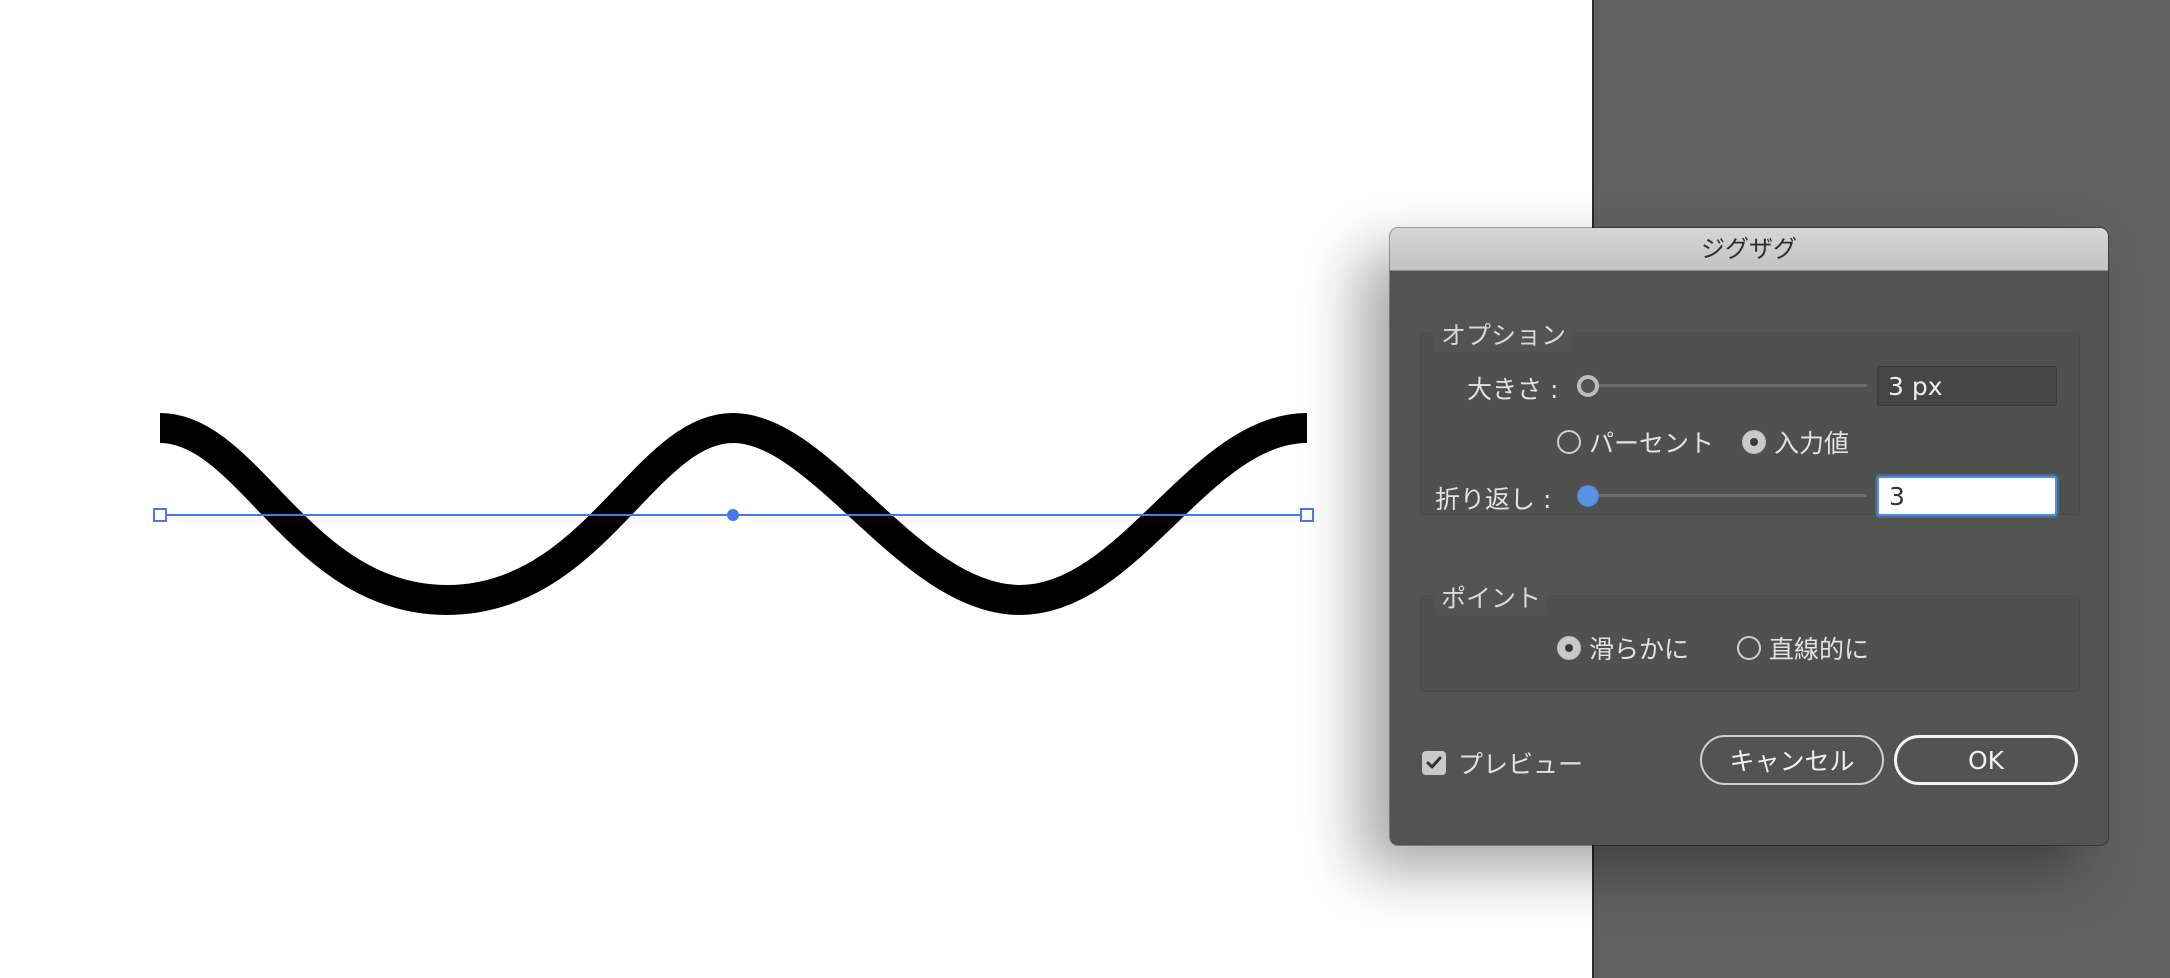 The width and height of the screenshot is (2170, 978). I want to click on cancel-button: キャンセル, so click(1792, 760).